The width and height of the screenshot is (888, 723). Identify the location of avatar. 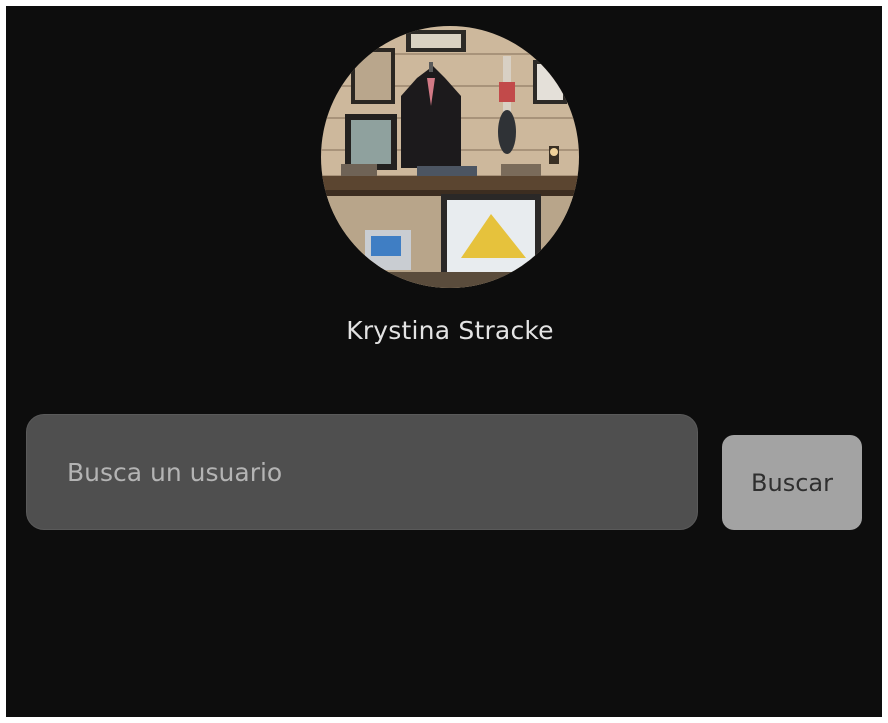
(450, 157).